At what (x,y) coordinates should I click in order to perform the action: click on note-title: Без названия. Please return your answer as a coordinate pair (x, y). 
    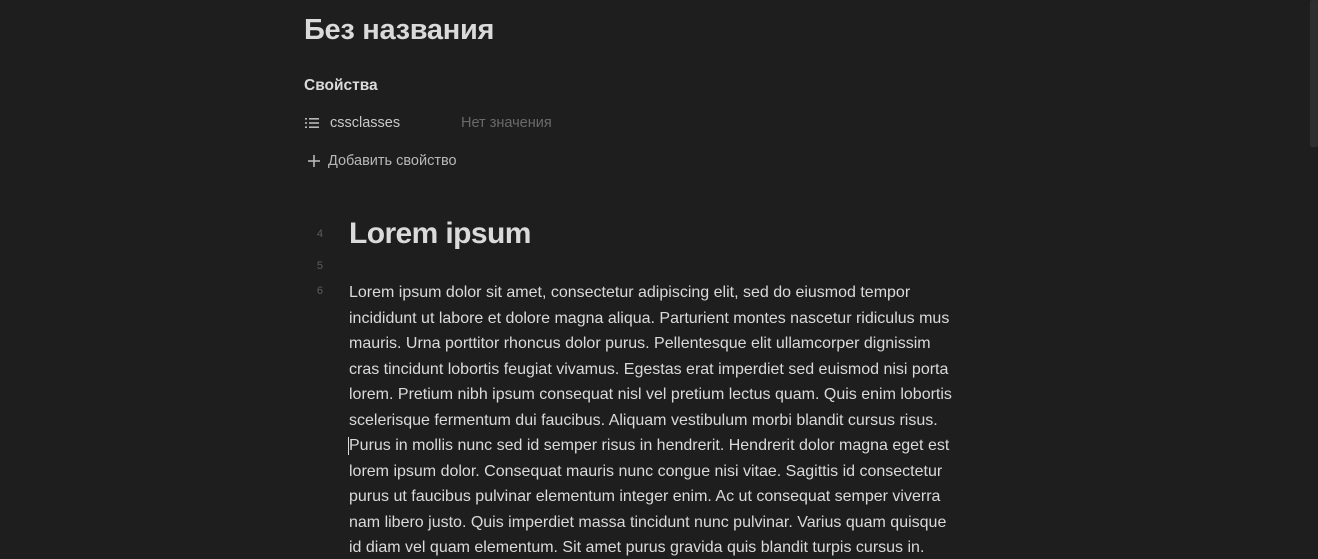
    Looking at the image, I should click on (399, 30).